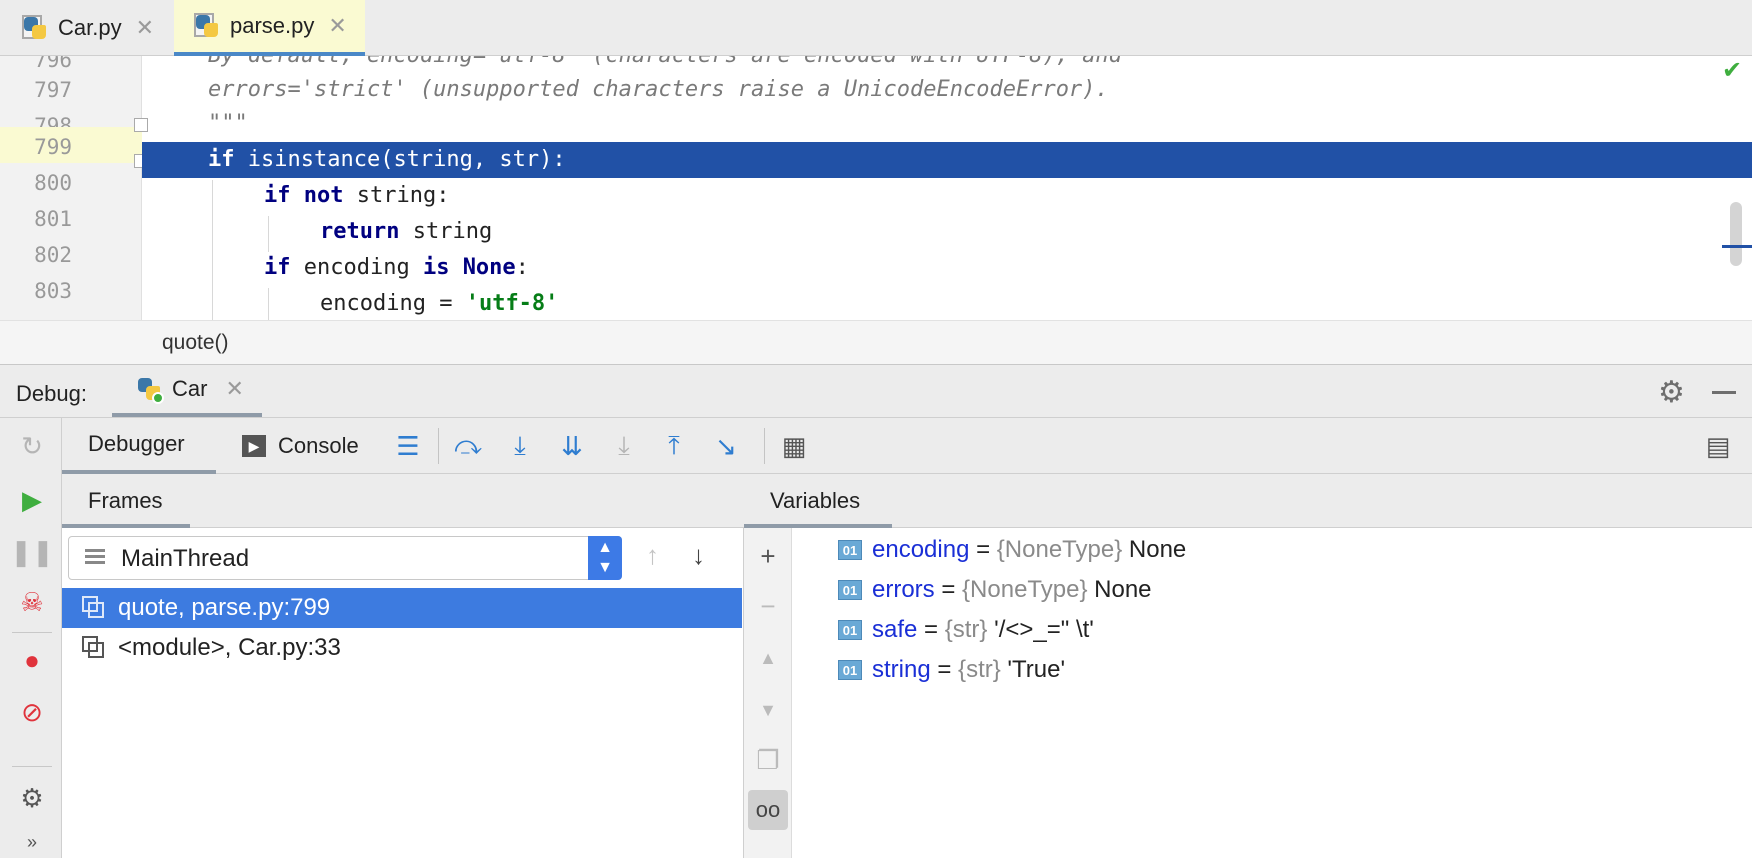 Image resolution: width=1752 pixels, height=858 pixels. What do you see at coordinates (345, 558) in the screenshot?
I see `thread-selector: MainThread ▲ ▼` at bounding box center [345, 558].